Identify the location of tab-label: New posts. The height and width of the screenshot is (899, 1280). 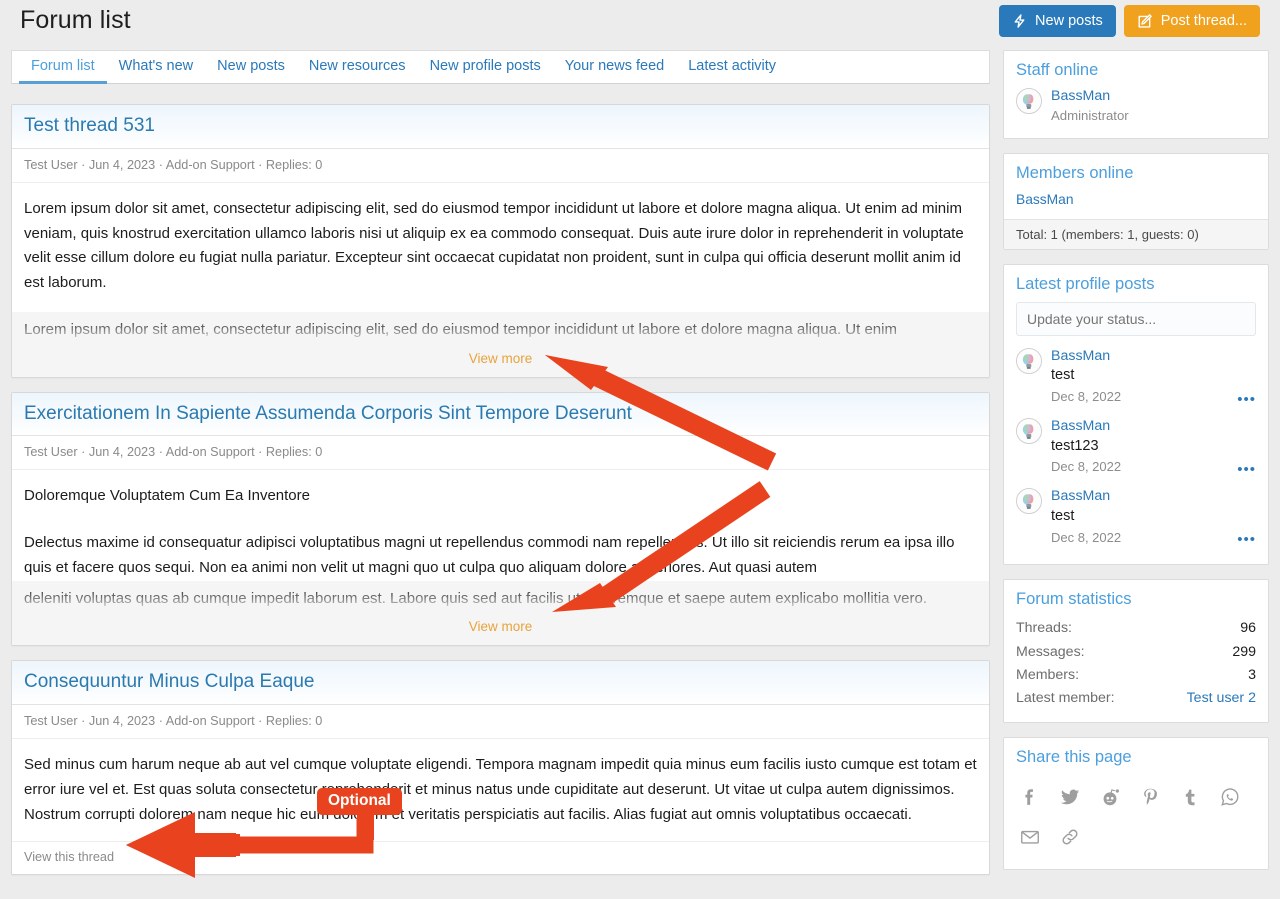
(251, 66).